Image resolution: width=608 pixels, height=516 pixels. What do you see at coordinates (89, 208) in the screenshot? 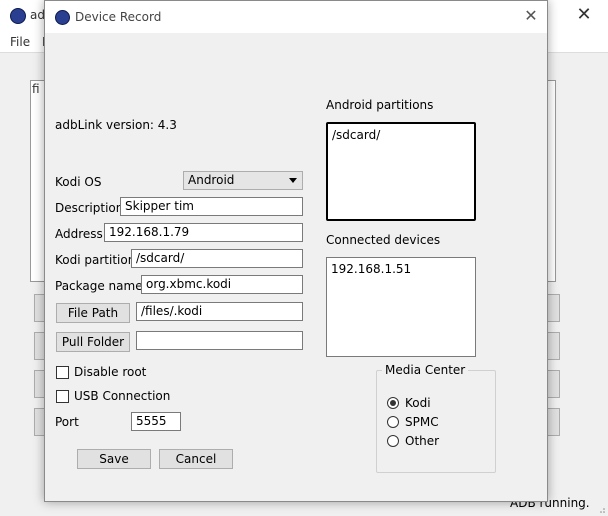
I see `description-label: Description` at bounding box center [89, 208].